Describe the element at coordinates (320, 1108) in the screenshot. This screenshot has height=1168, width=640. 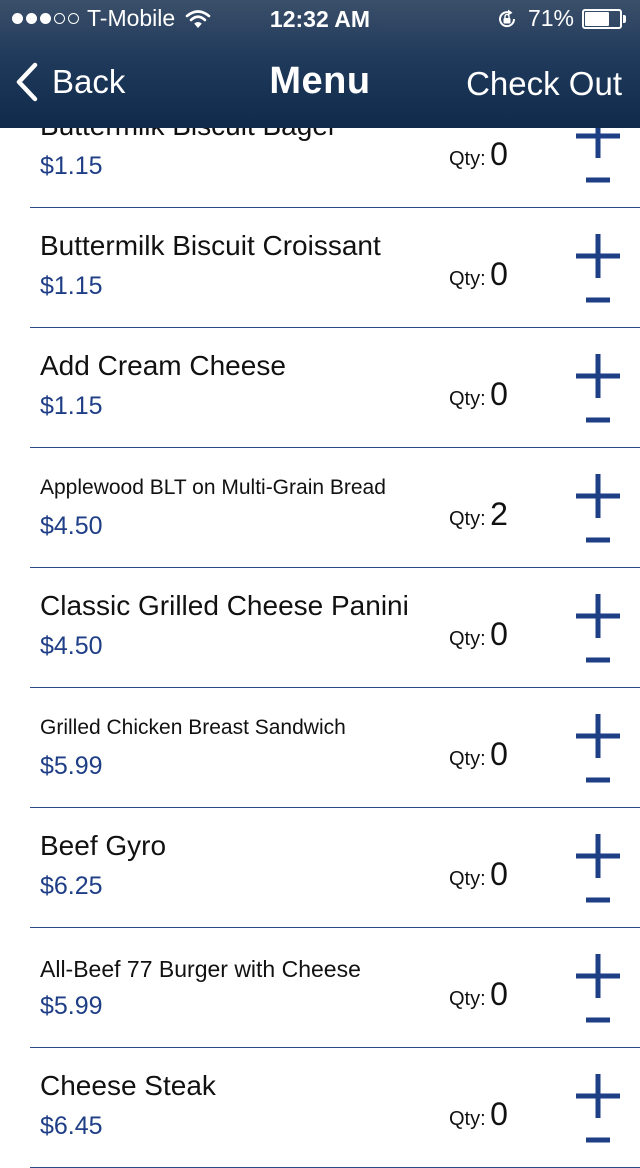
I see `menu-item: Cheese Steak $6.45 Qty: 0` at that location.